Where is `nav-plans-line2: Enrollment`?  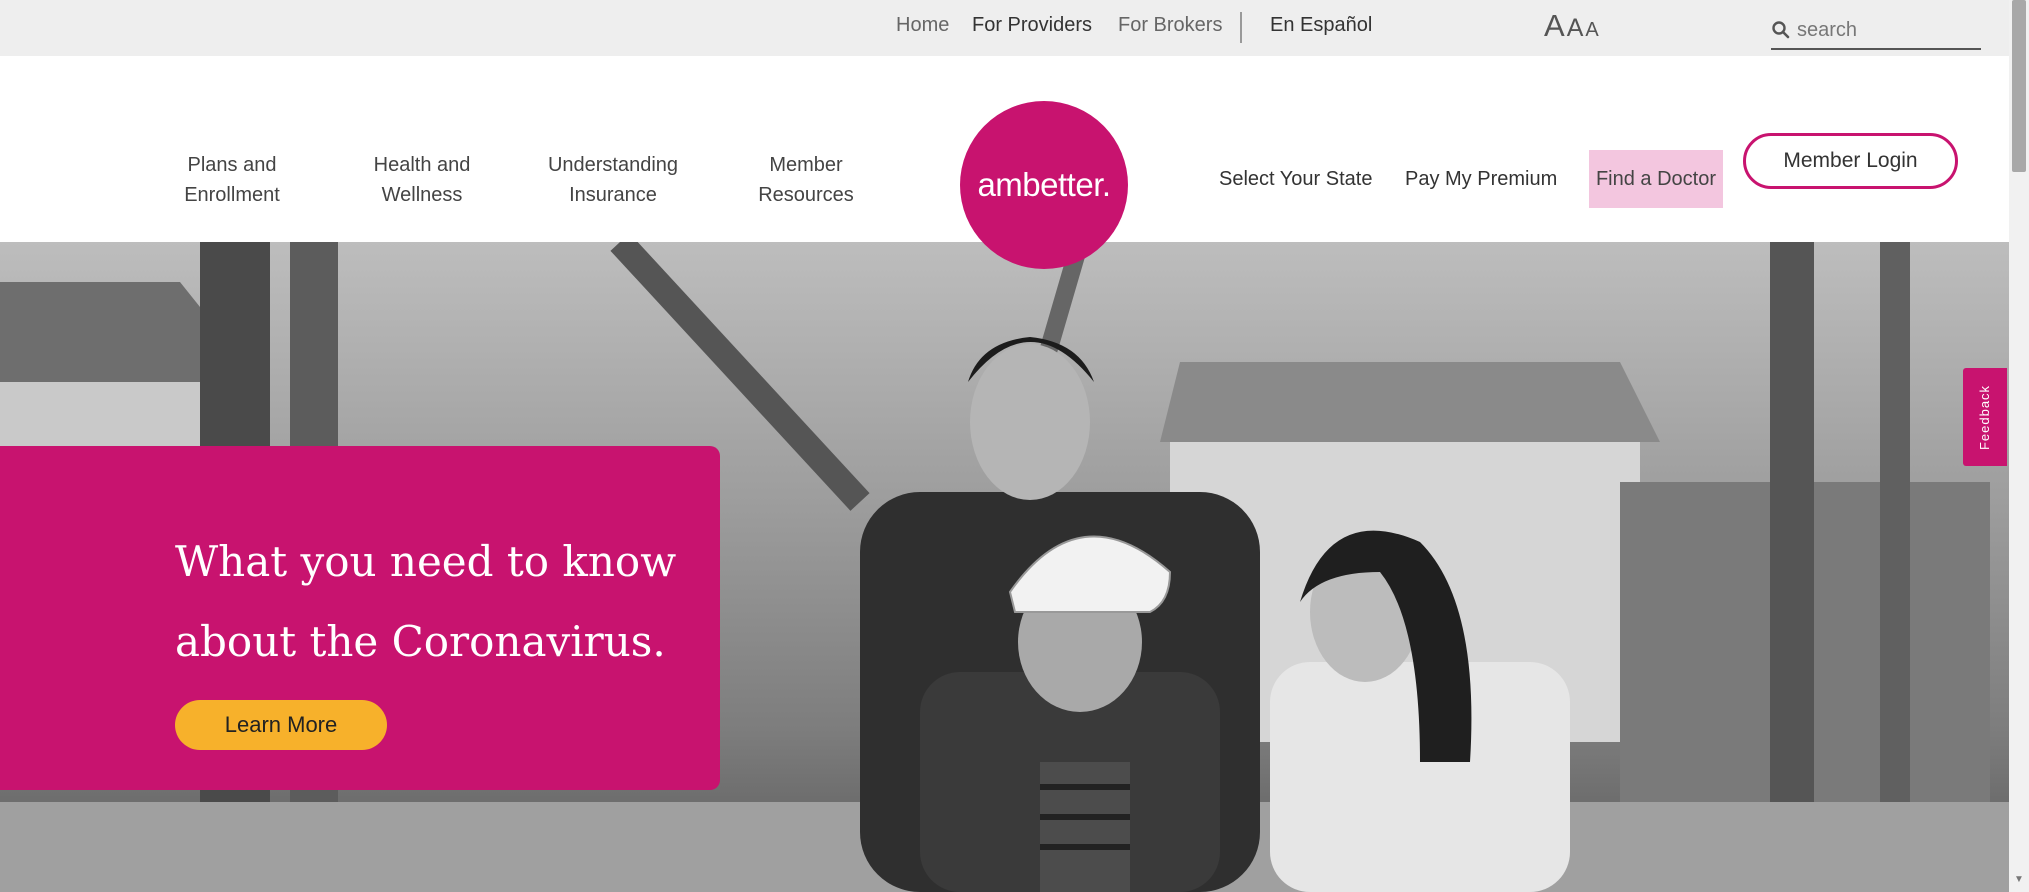 nav-plans-line2: Enrollment is located at coordinates (232, 195).